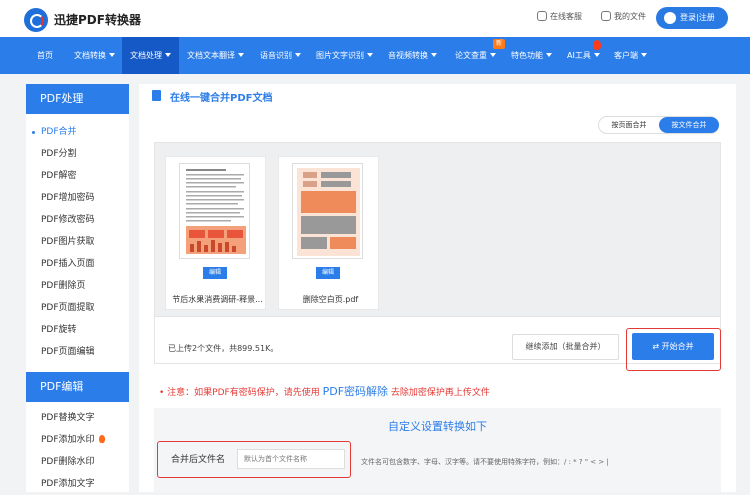 The height and width of the screenshot is (495, 750). I want to click on sidebar-item-pdf-remove-watermark: PDF删除水印, so click(77, 462).